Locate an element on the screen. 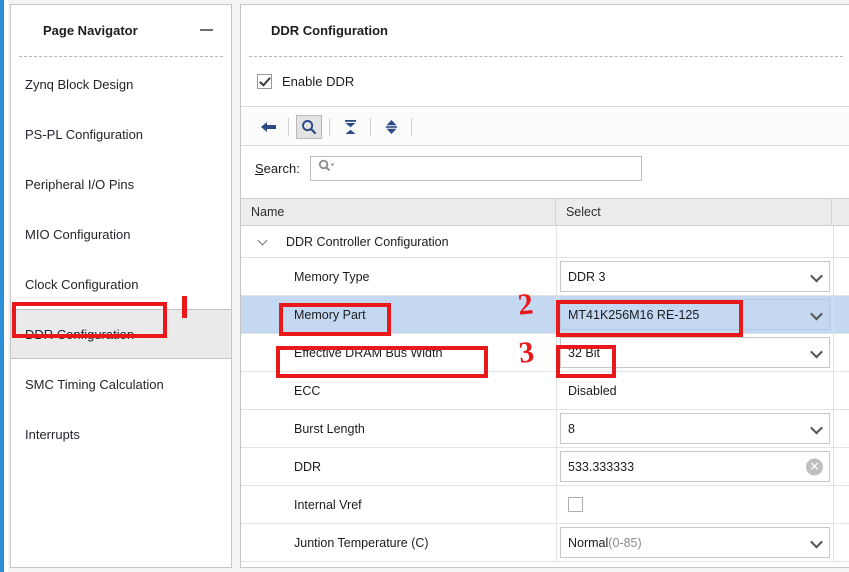 The height and width of the screenshot is (572, 849). row-name-cell: DDR Controller Configuration is located at coordinates (399, 241).